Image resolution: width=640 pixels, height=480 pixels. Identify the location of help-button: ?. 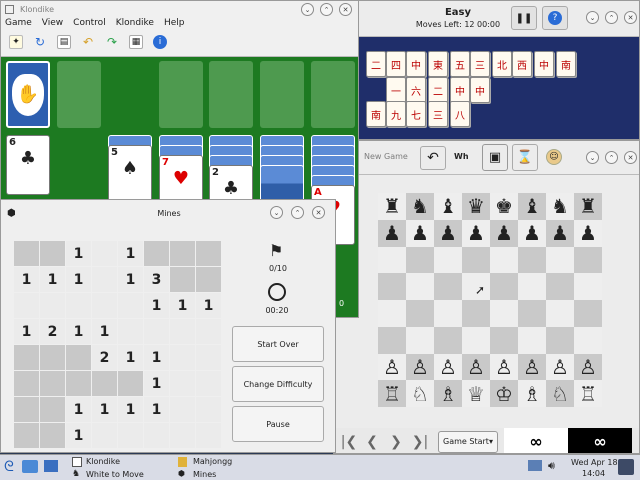
(555, 18).